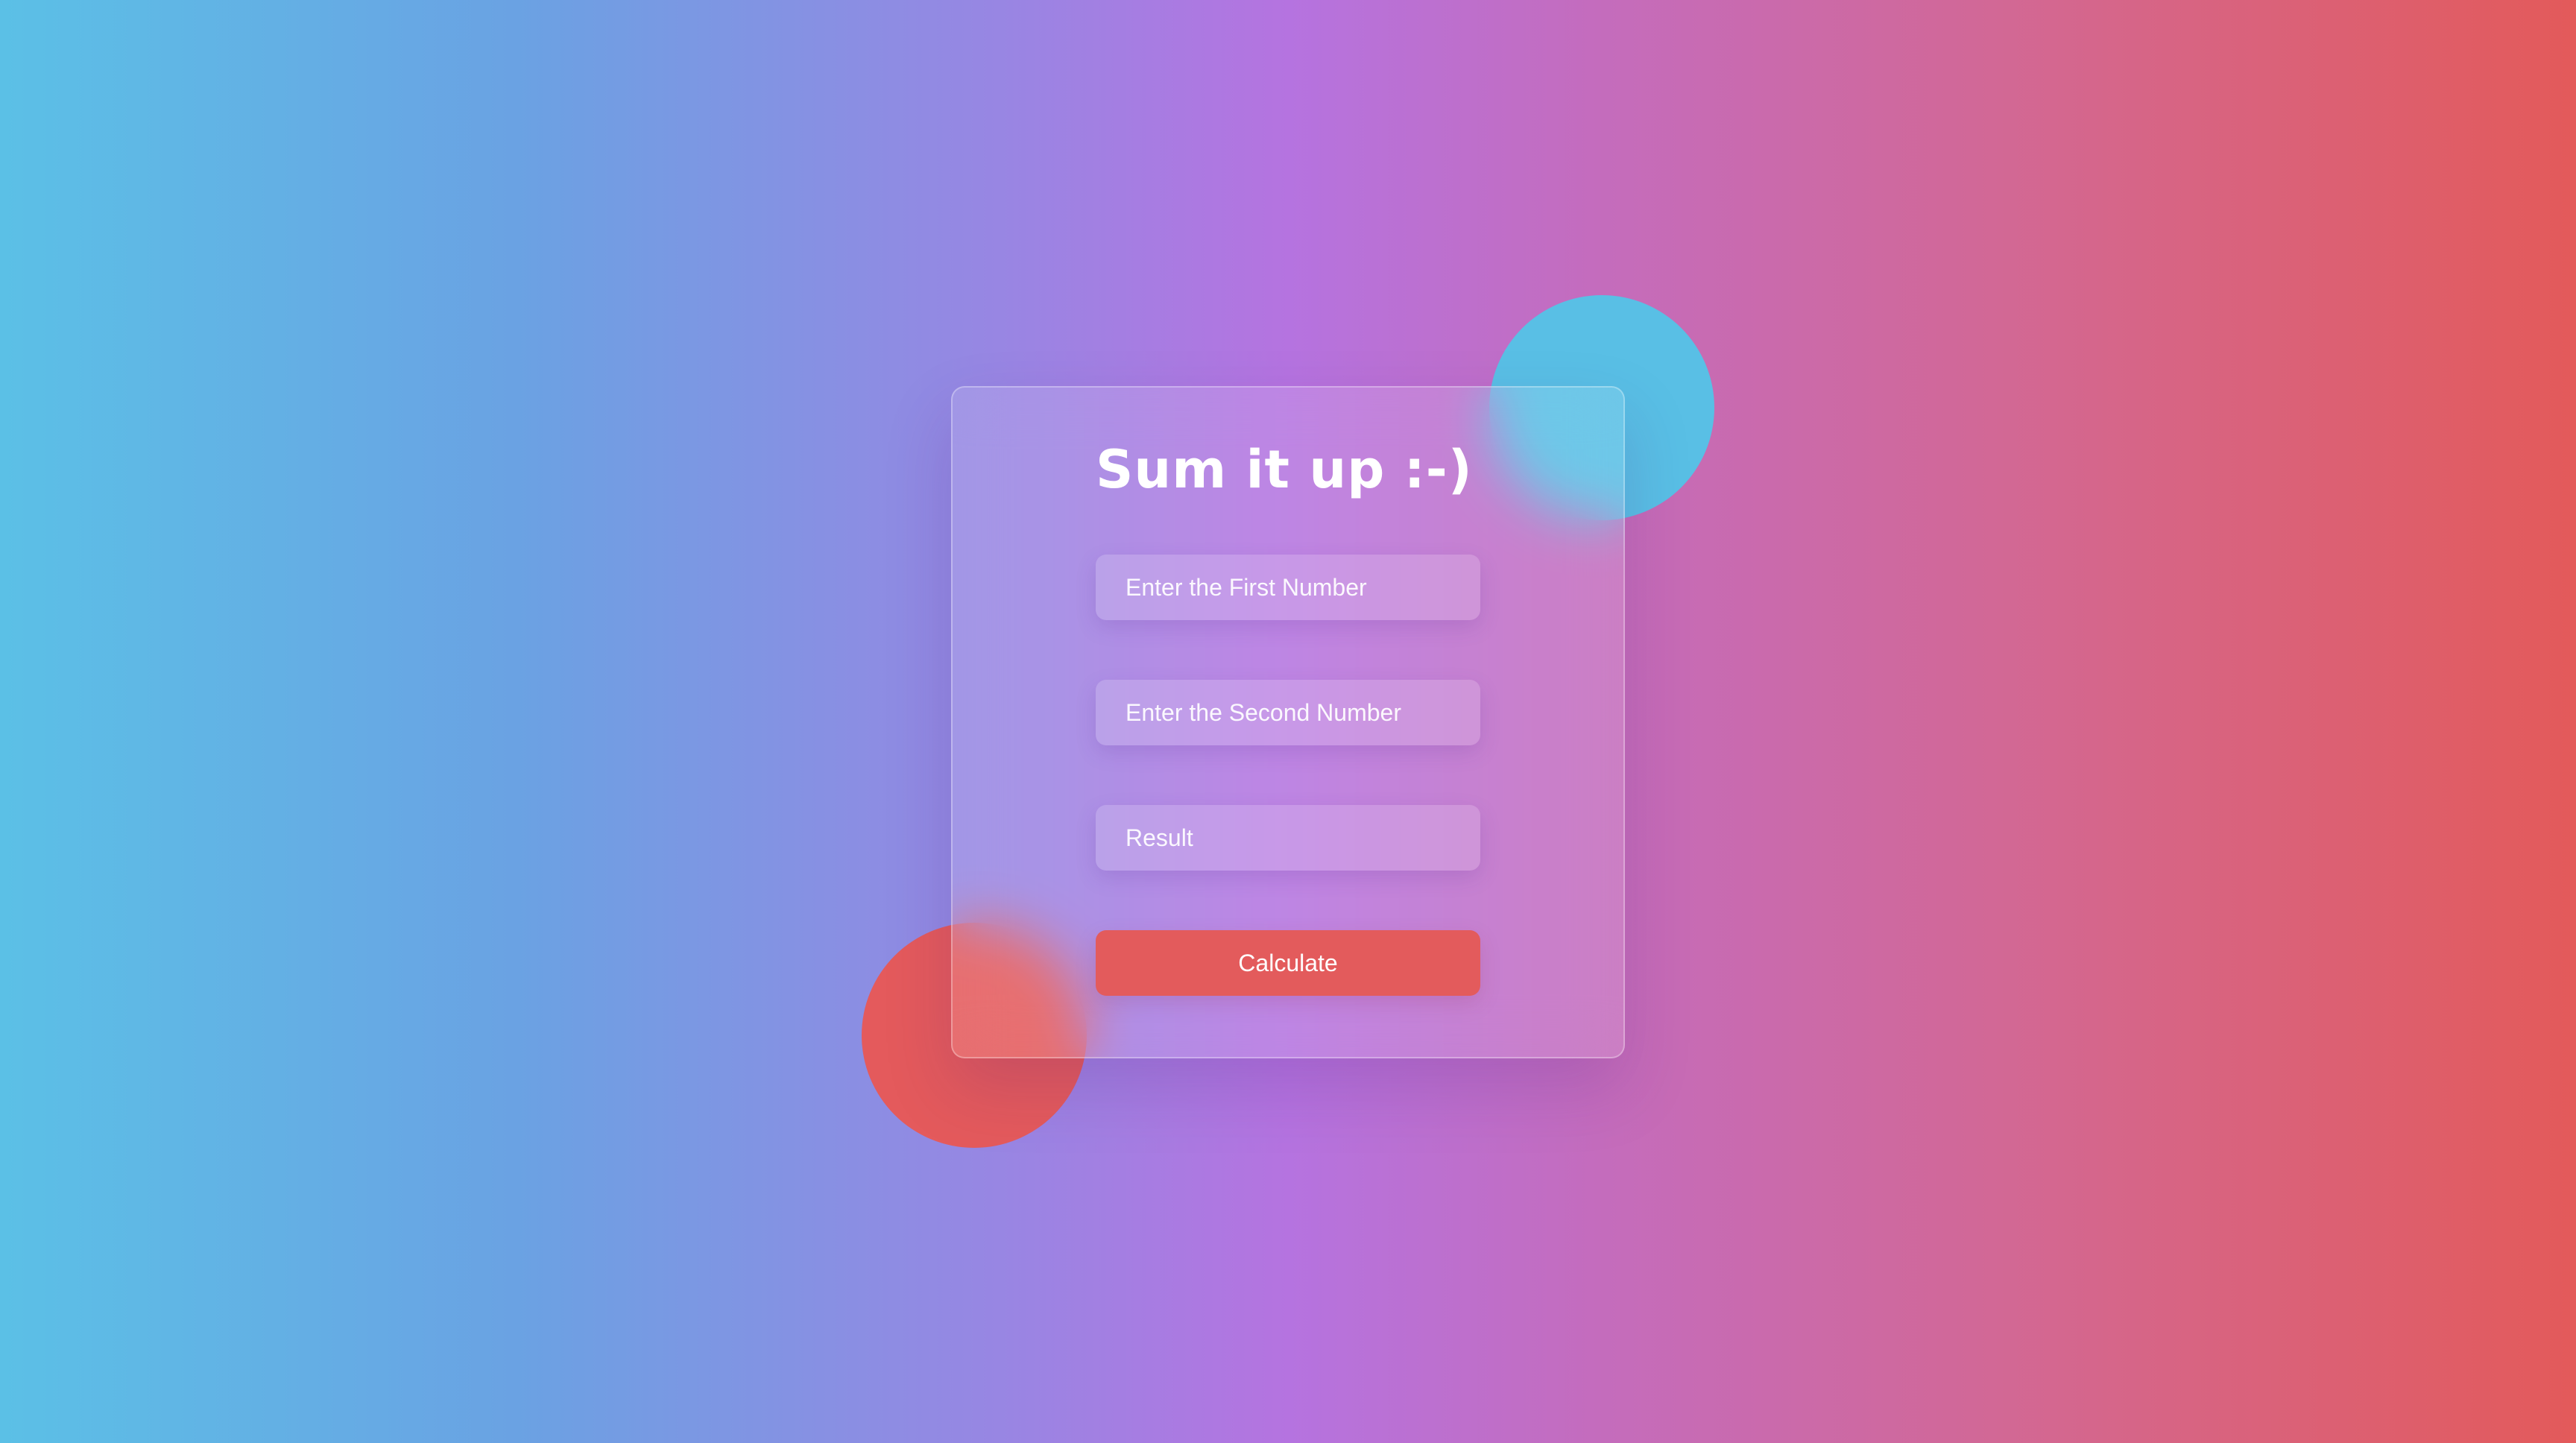  I want to click on result-field, so click(1288, 838).